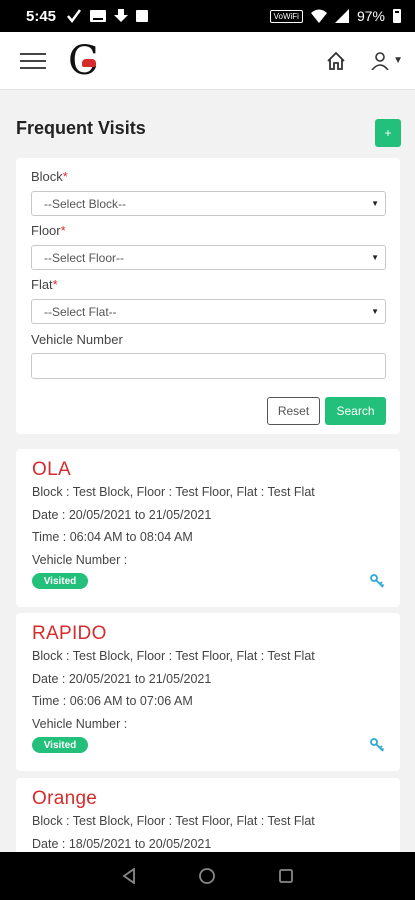  I want to click on check-icon, so click(74, 16).